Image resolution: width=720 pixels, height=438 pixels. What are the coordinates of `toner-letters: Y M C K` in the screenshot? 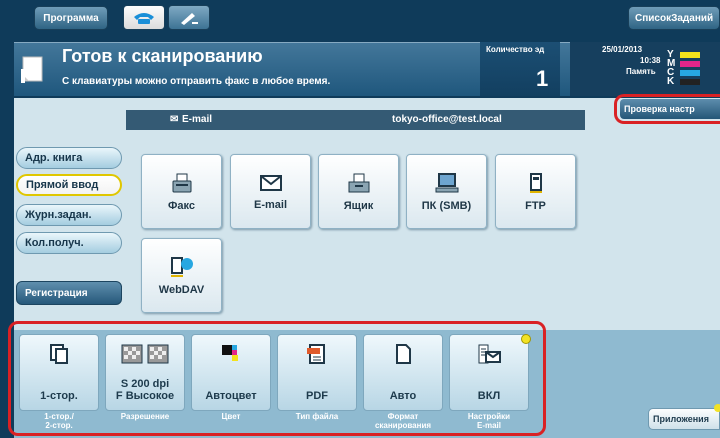 It's located at (671, 68).